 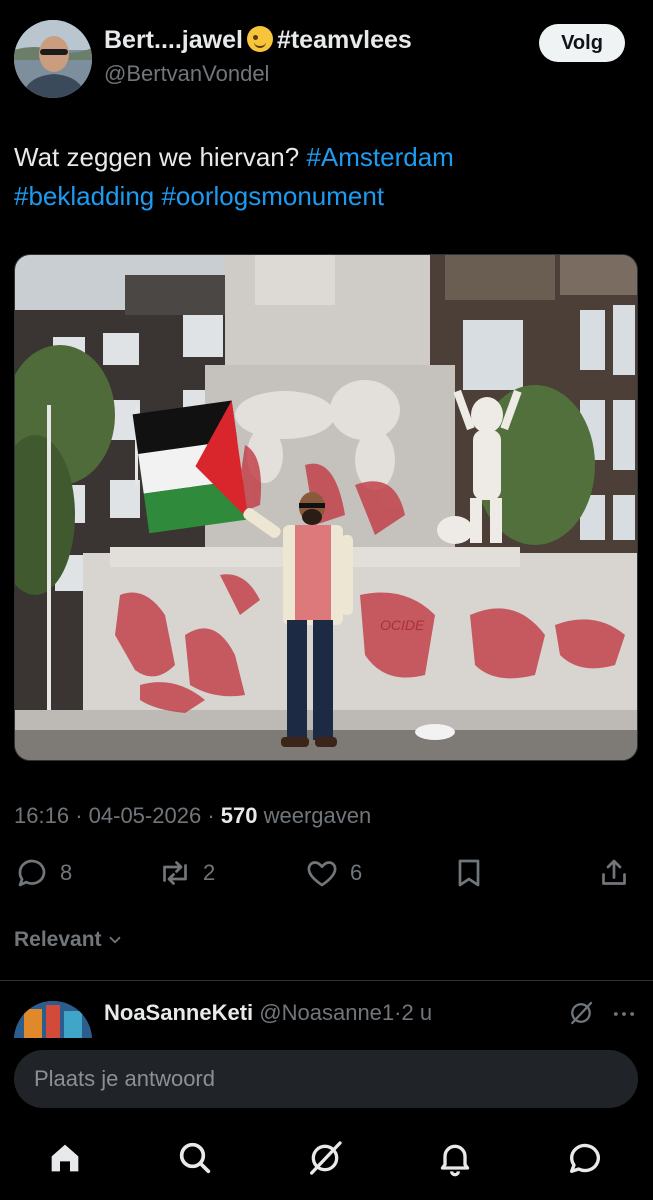 I want to click on like-button: 6, so click(x=333, y=873).